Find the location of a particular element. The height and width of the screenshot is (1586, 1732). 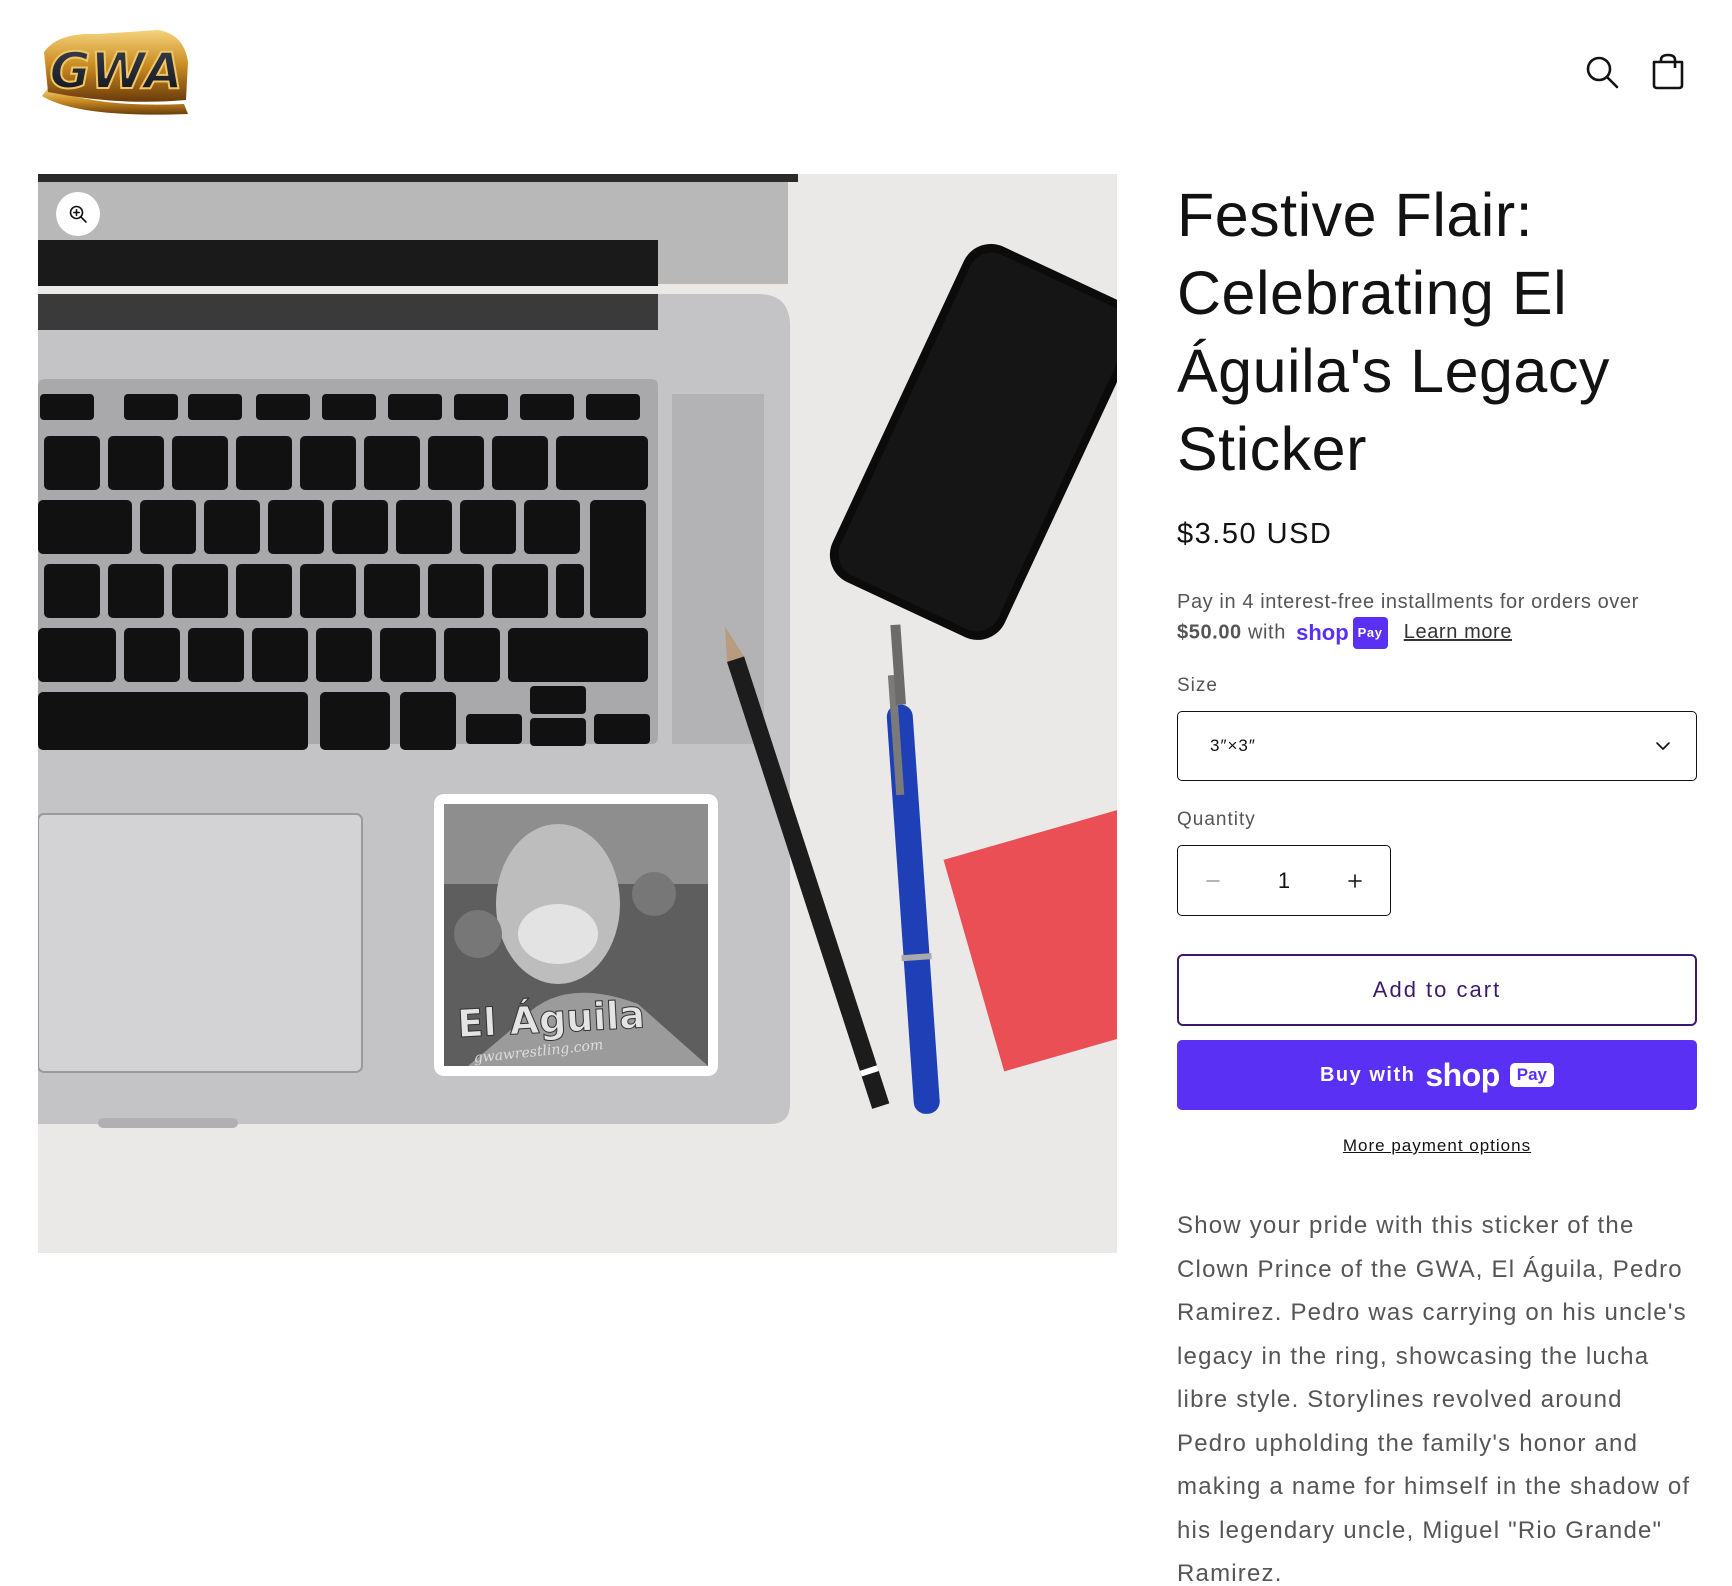

site-header: GWA is located at coordinates (866, 70).